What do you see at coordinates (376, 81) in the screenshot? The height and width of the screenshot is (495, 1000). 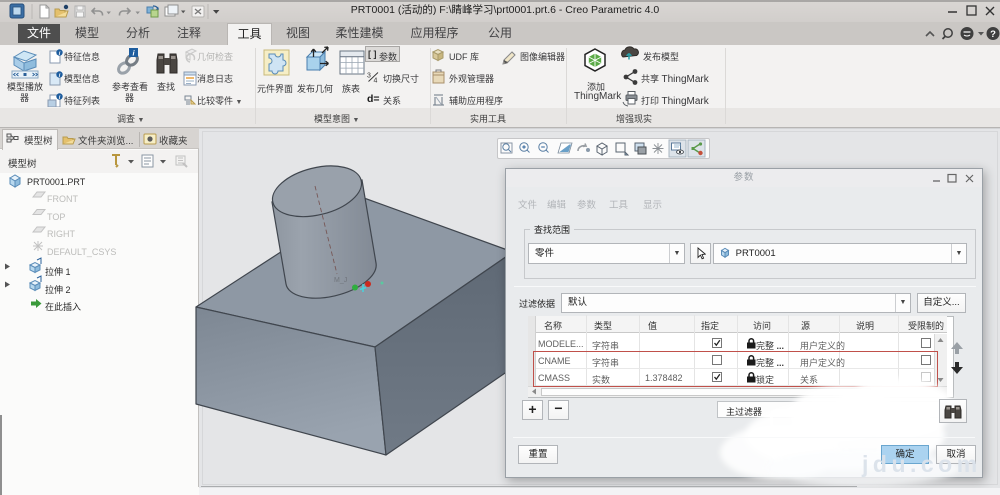 I see `svg-text: 4` at bounding box center [376, 81].